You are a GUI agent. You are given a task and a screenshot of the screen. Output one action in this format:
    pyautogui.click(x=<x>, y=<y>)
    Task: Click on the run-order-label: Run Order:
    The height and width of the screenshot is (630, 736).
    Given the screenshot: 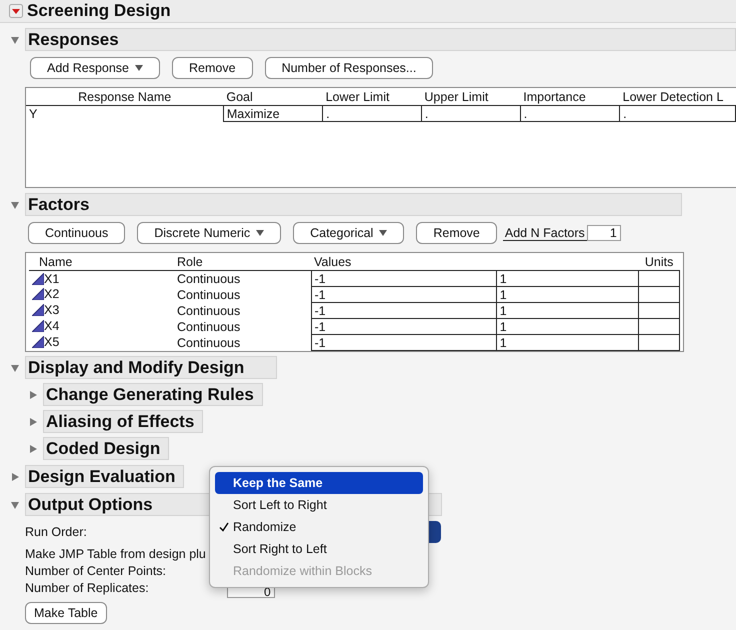 What is the action you would take?
    pyautogui.click(x=56, y=532)
    